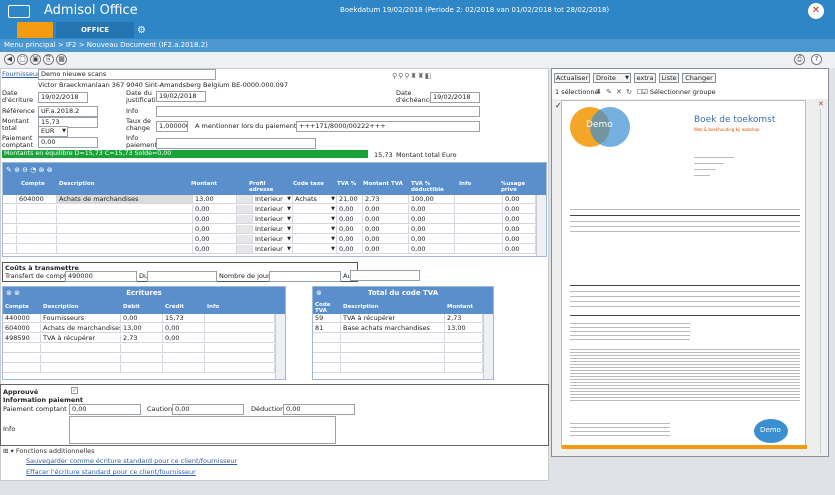 The width and height of the screenshot is (835, 495). What do you see at coordinates (139, 329) in the screenshot?
I see `table-row: 604000 Achats de marchandises 13,00 0,00` at bounding box center [139, 329].